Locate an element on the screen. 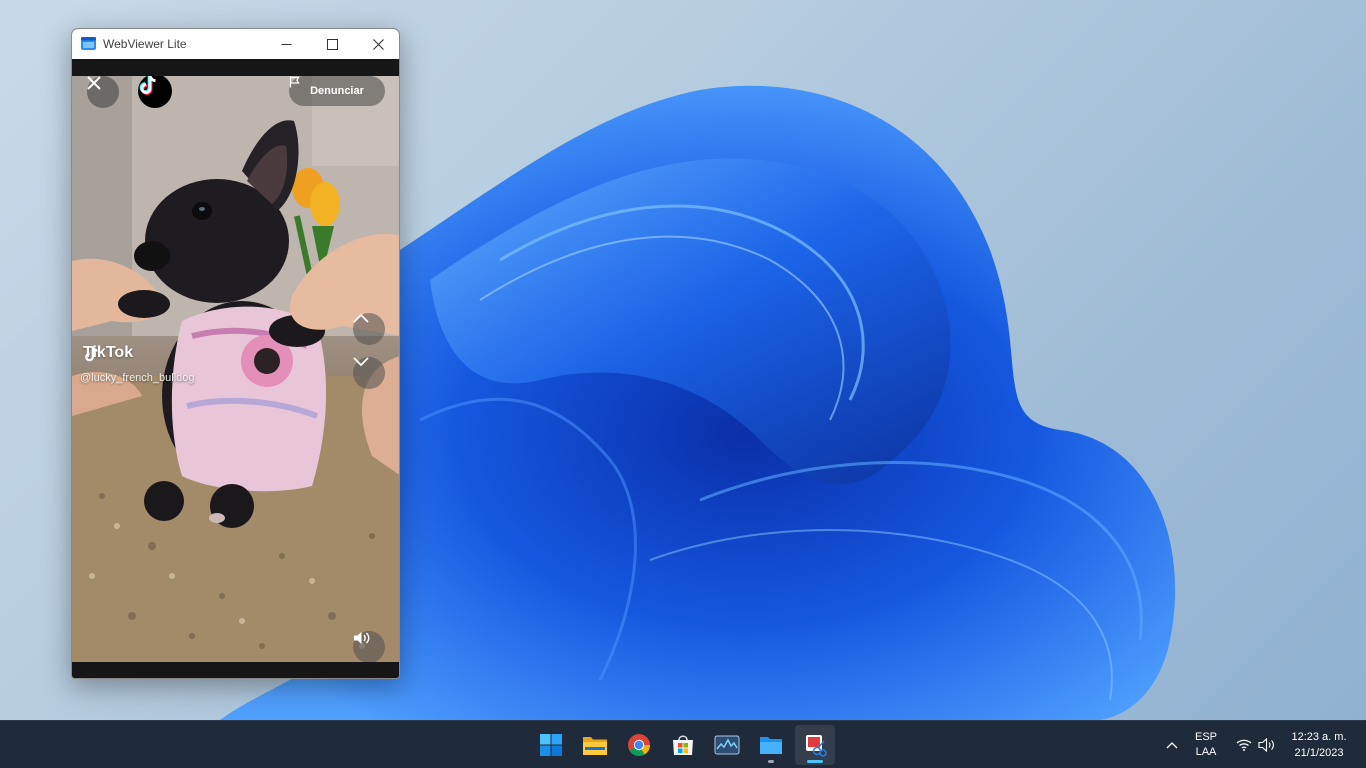 The image size is (1366, 768). running-indicator is located at coordinates (771, 761).